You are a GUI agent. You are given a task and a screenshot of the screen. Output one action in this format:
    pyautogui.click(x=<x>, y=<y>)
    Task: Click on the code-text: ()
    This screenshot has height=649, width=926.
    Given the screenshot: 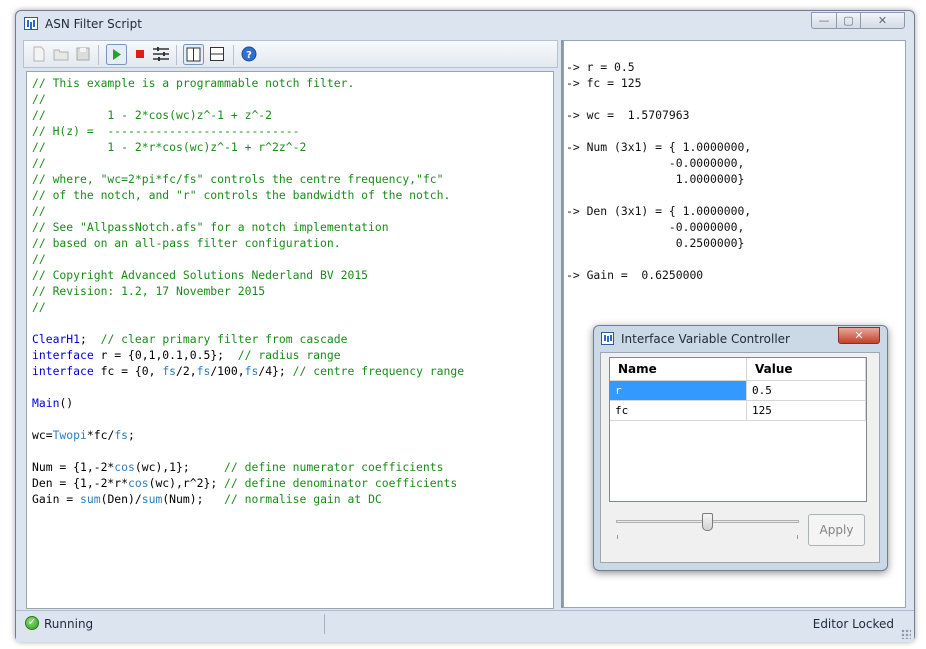 What is the action you would take?
    pyautogui.click(x=66, y=403)
    